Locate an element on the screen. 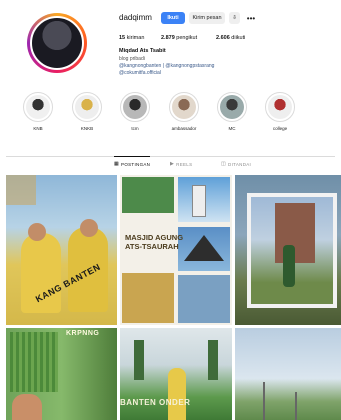 Image resolution: width=341 pixels, height=420 pixels. tab-label: POSTINGAN is located at coordinates (136, 164).